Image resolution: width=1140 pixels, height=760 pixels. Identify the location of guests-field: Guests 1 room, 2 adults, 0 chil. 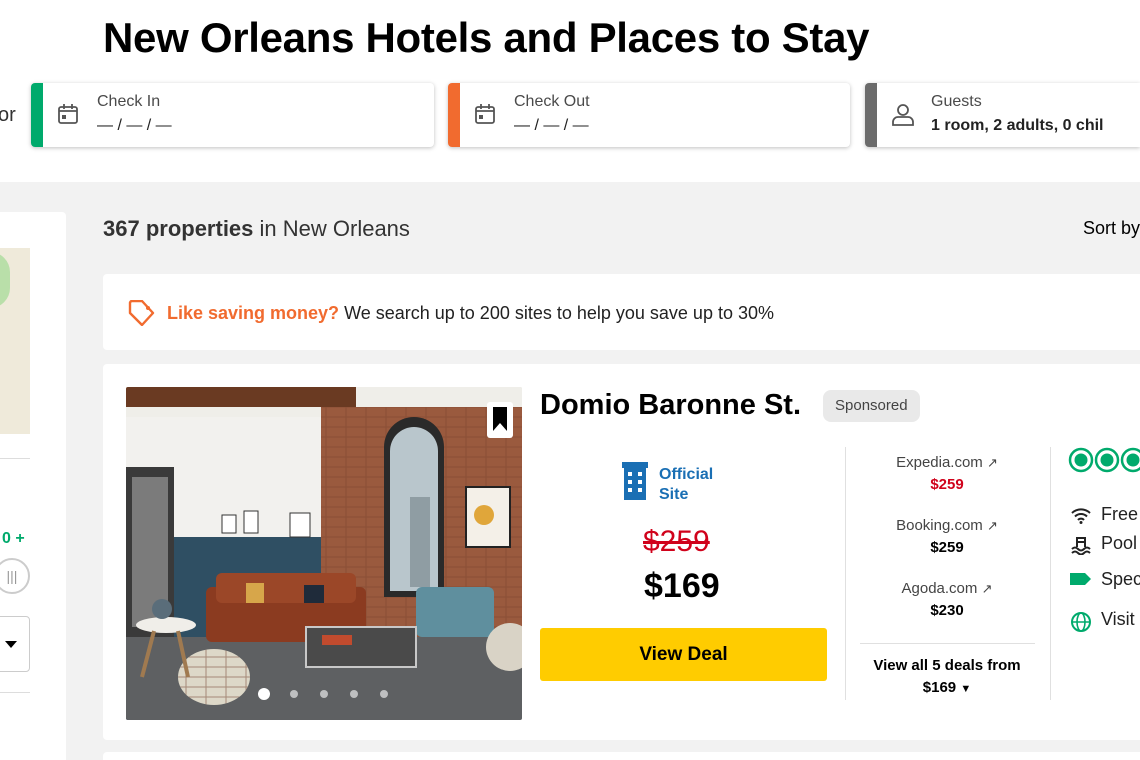
(1002, 115).